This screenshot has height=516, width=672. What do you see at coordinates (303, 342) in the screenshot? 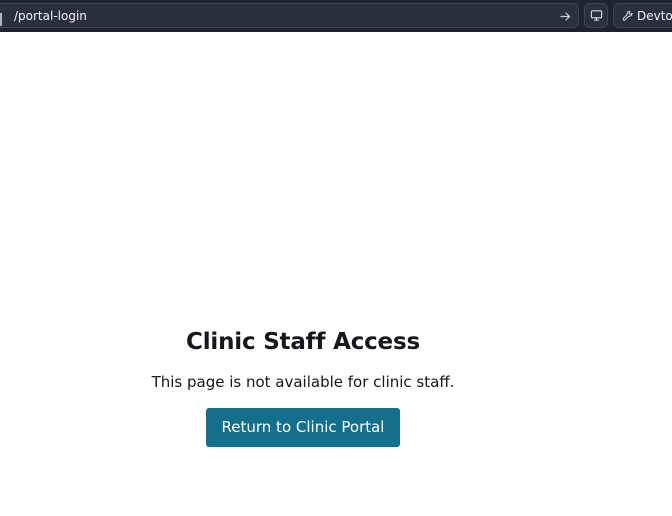
I see `page-title: Clinic Staff Access` at bounding box center [303, 342].